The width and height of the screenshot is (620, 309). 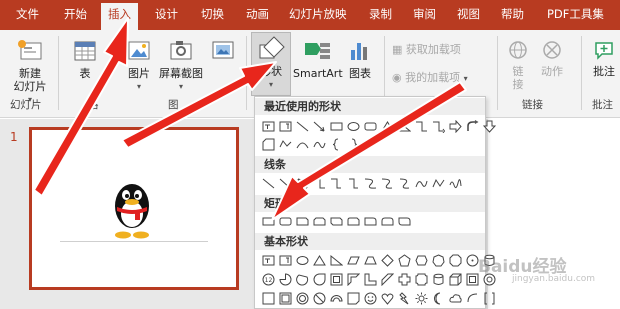 What do you see at coordinates (438, 298) in the screenshot?
I see `moon-icon` at bounding box center [438, 298].